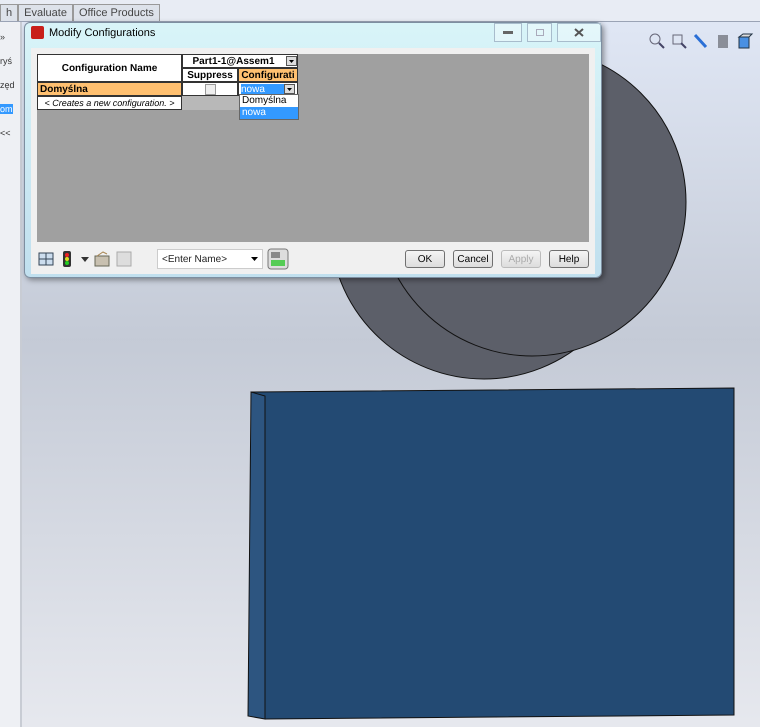 This screenshot has height=727, width=760. I want to click on suppress-checkbox, so click(210, 89).